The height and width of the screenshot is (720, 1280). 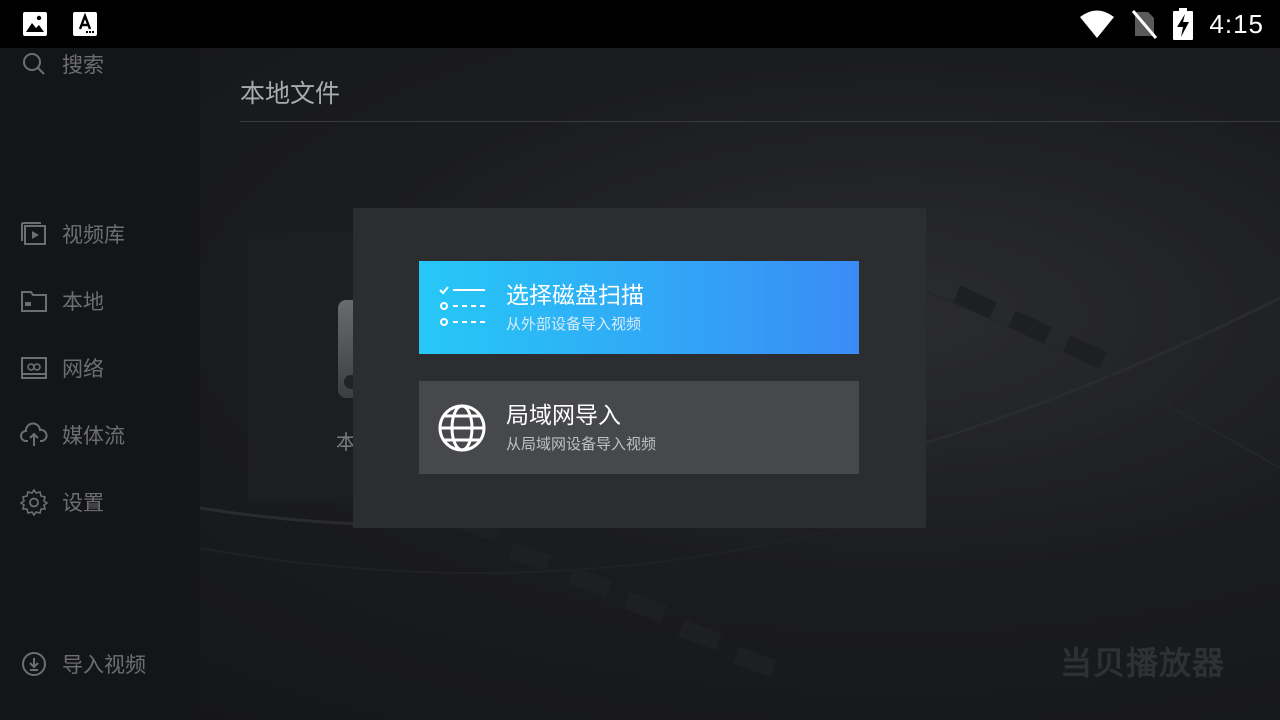 What do you see at coordinates (34, 368) in the screenshot?
I see `network-drive-icon` at bounding box center [34, 368].